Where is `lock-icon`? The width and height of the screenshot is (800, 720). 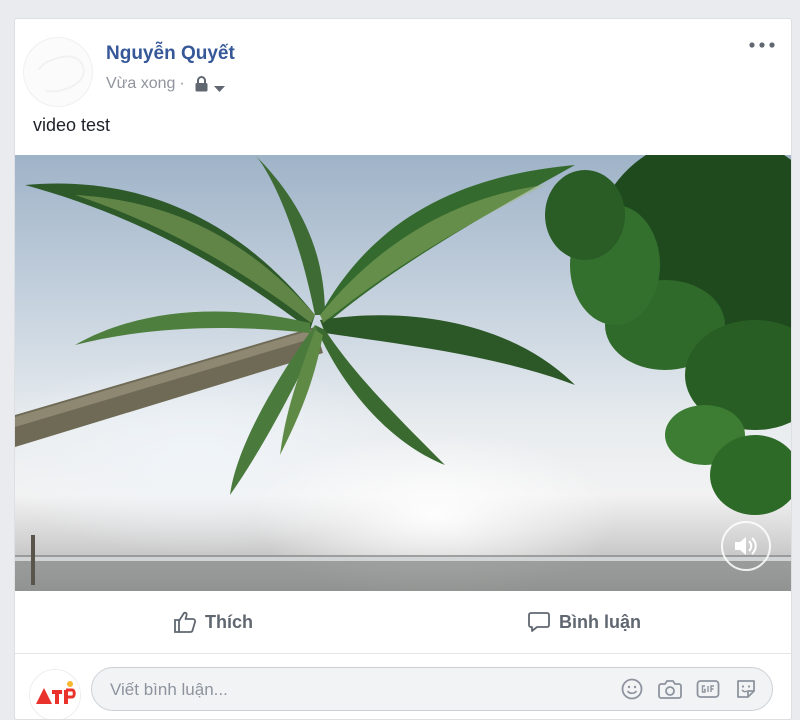
lock-icon is located at coordinates (201, 84).